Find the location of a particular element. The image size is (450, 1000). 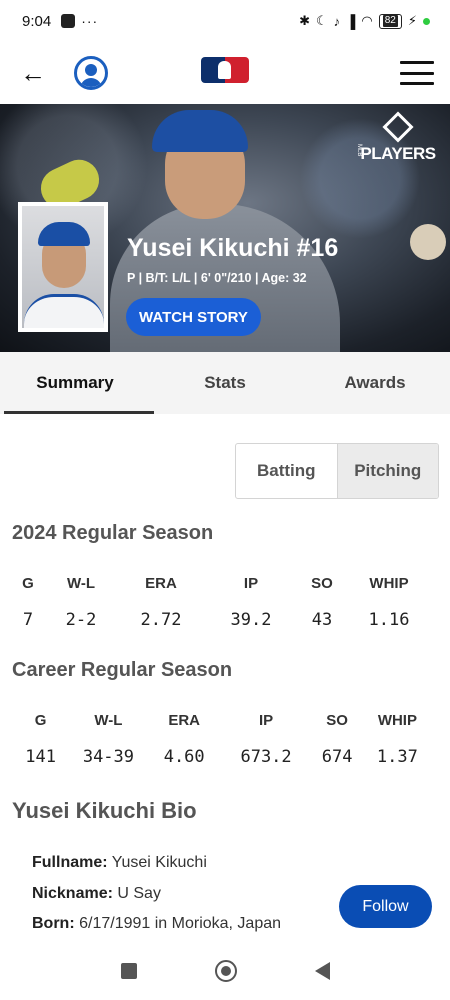

bio-fullname: Fullname: Yusei Kikuchi is located at coordinates (119, 863).